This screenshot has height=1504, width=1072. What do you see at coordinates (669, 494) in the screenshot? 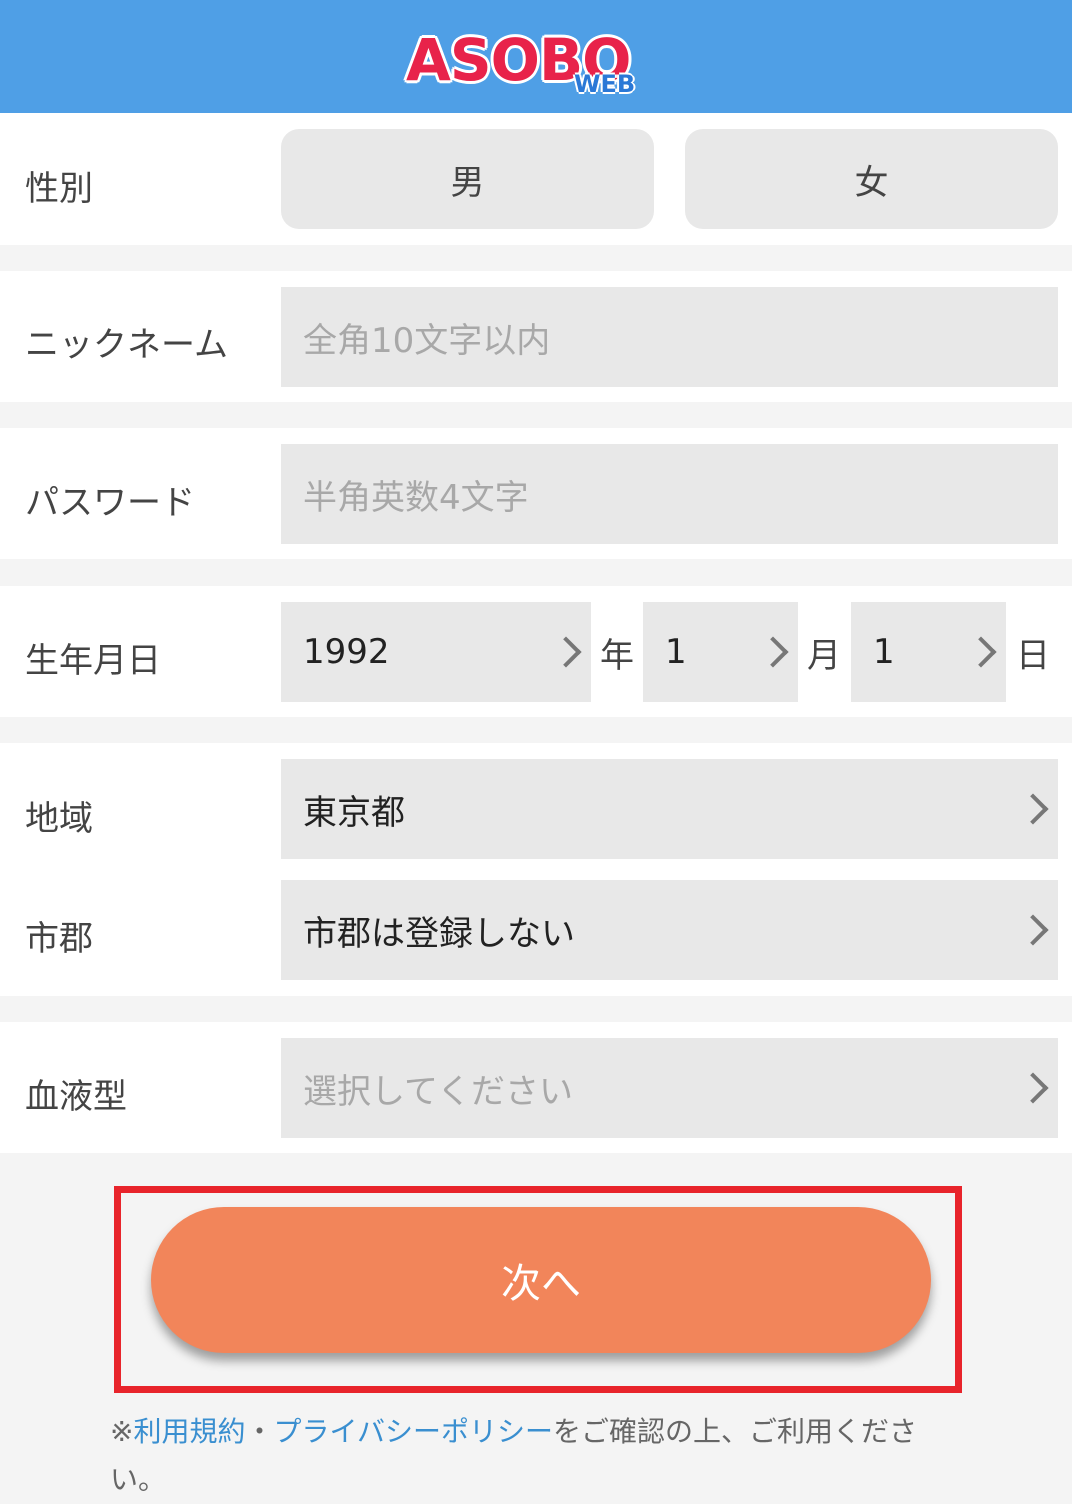
I see `password-input: 半角英数4文字` at bounding box center [669, 494].